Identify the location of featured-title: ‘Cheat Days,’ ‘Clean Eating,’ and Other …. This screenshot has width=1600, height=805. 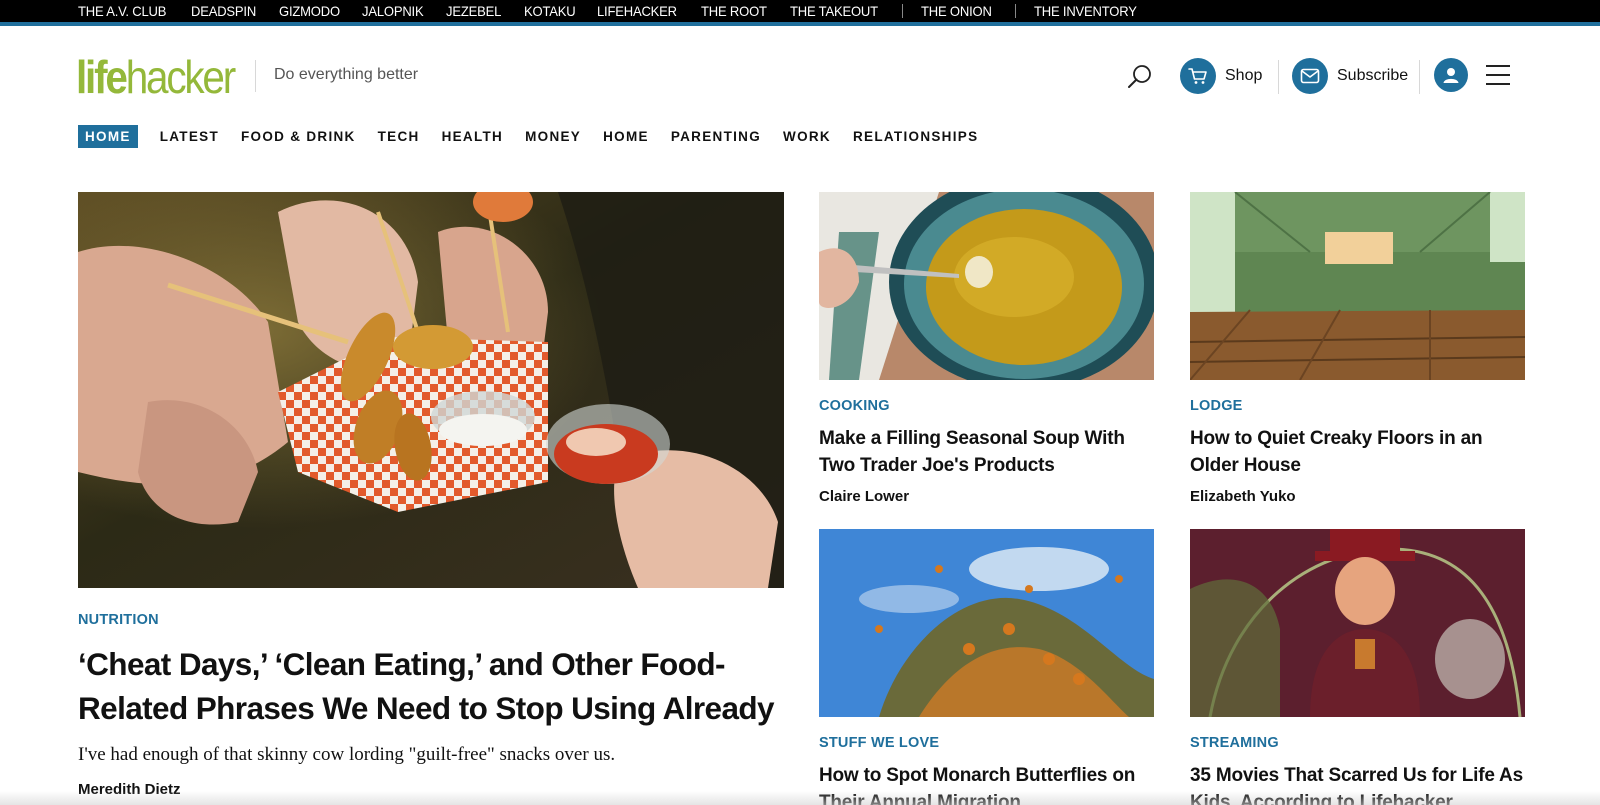
(438, 686).